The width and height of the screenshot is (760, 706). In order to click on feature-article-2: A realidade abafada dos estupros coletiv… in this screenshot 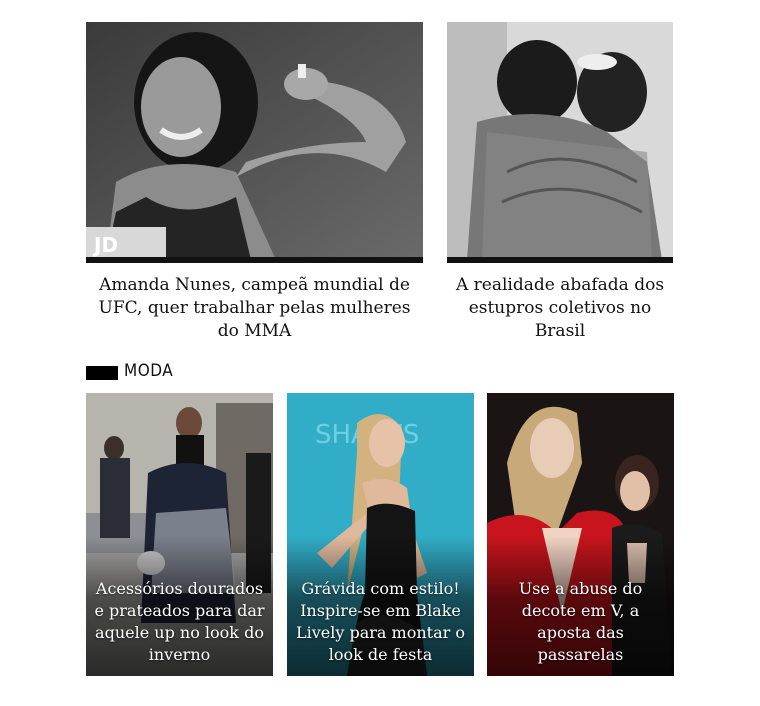, I will do `click(560, 181)`.